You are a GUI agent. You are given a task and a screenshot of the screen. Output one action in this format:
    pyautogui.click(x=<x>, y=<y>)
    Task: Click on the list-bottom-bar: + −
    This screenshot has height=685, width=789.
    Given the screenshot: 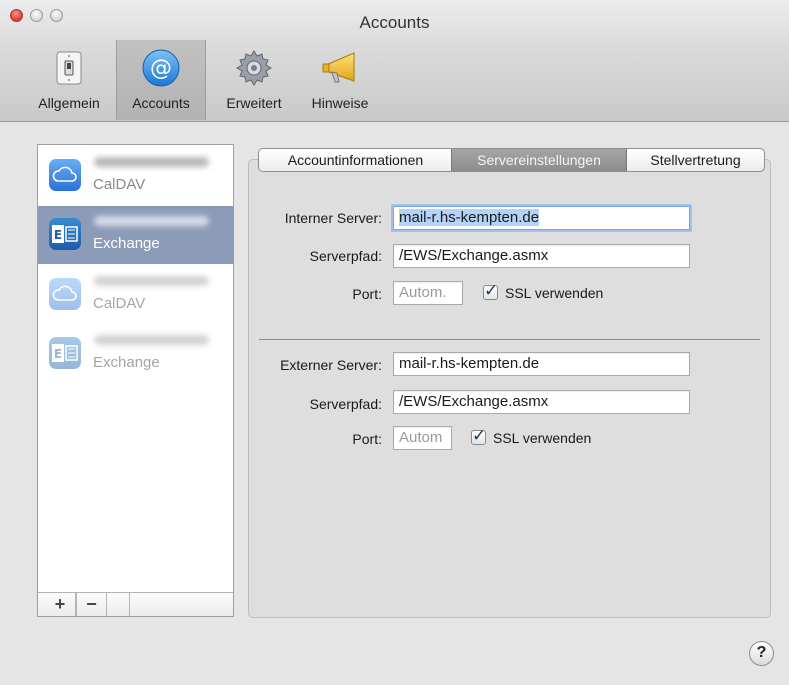 What is the action you would take?
    pyautogui.click(x=135, y=604)
    